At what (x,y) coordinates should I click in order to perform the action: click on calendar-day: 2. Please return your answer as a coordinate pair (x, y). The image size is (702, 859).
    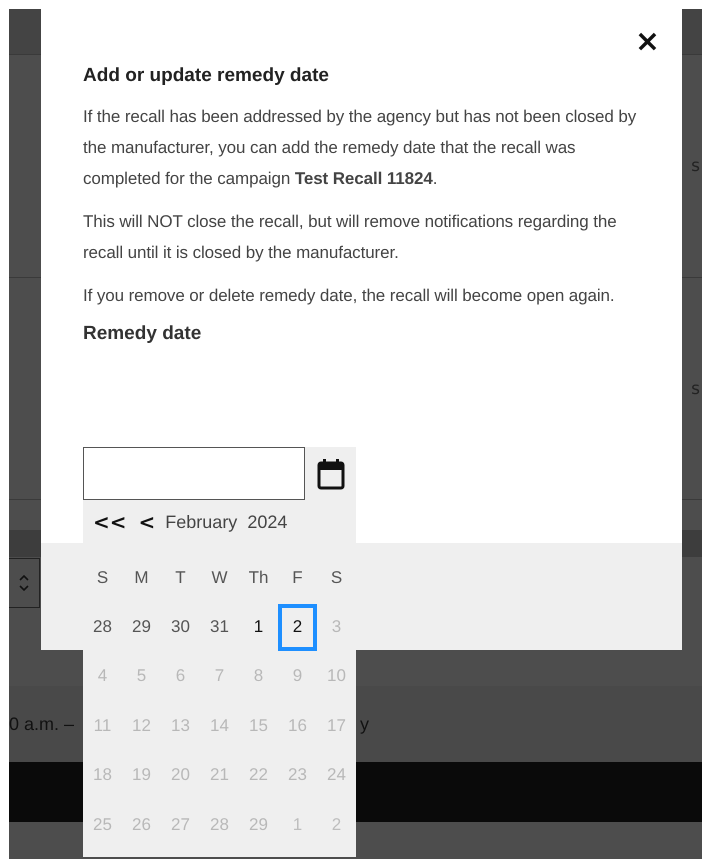
    Looking at the image, I should click on (297, 627).